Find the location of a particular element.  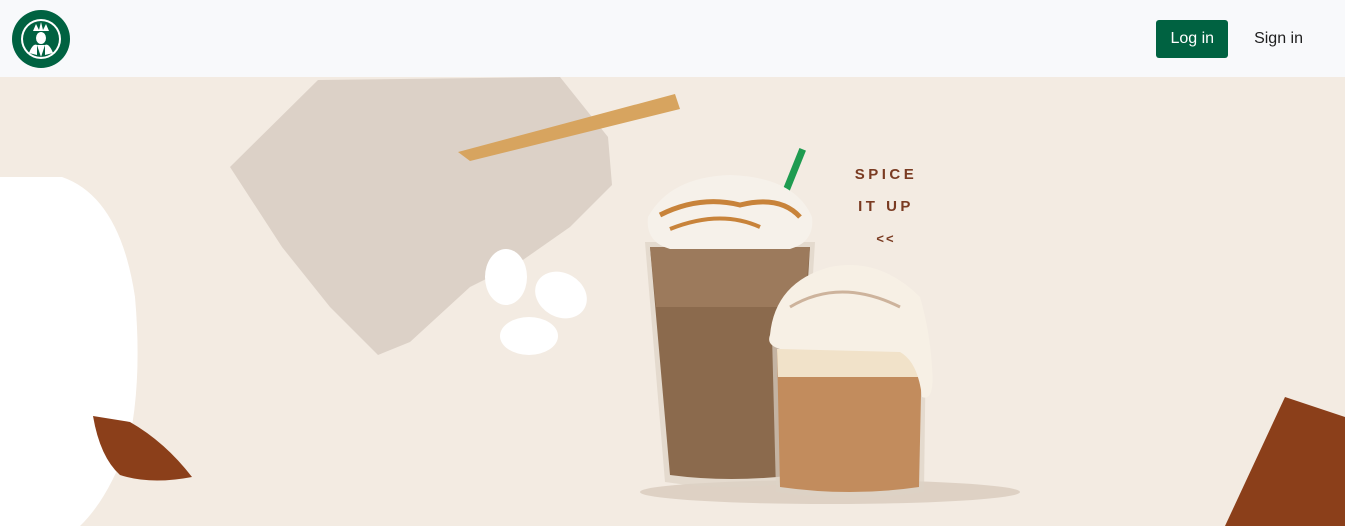

signin-button: Sign in is located at coordinates (1278, 39).